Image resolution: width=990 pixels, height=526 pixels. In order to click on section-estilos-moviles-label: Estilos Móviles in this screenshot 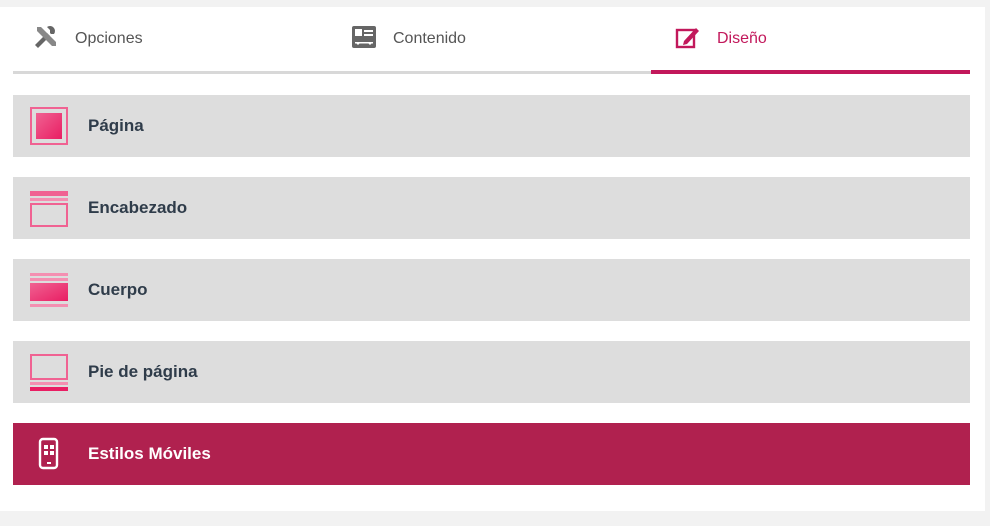, I will do `click(149, 453)`.